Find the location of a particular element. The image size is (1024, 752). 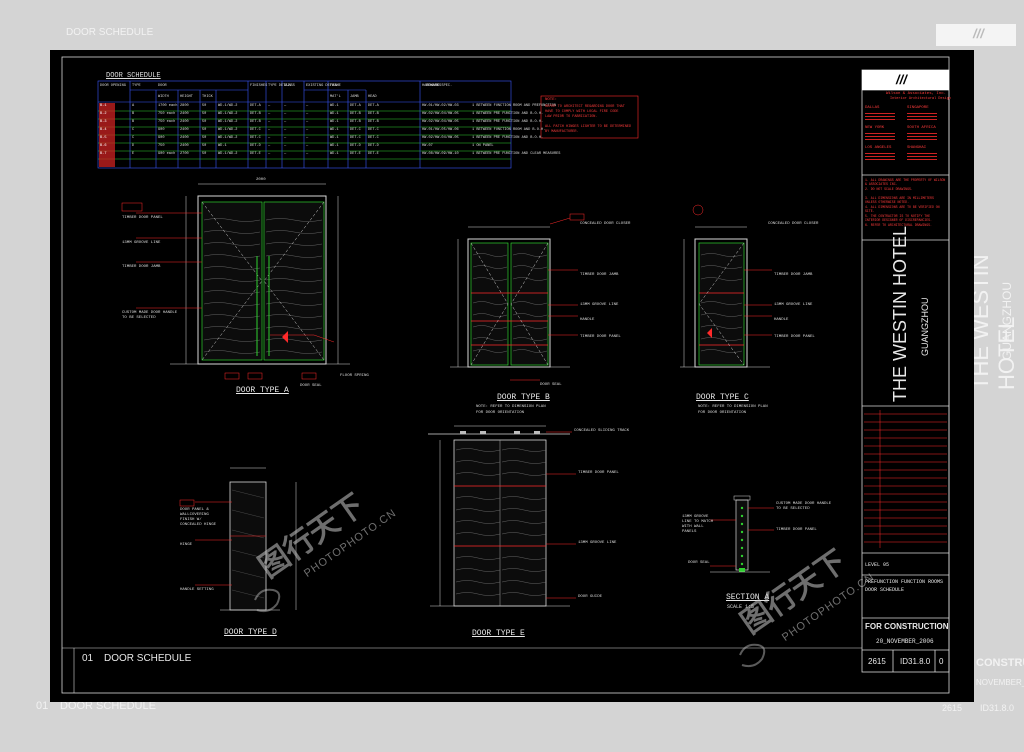

footer-number: 01 is located at coordinates (88, 658).